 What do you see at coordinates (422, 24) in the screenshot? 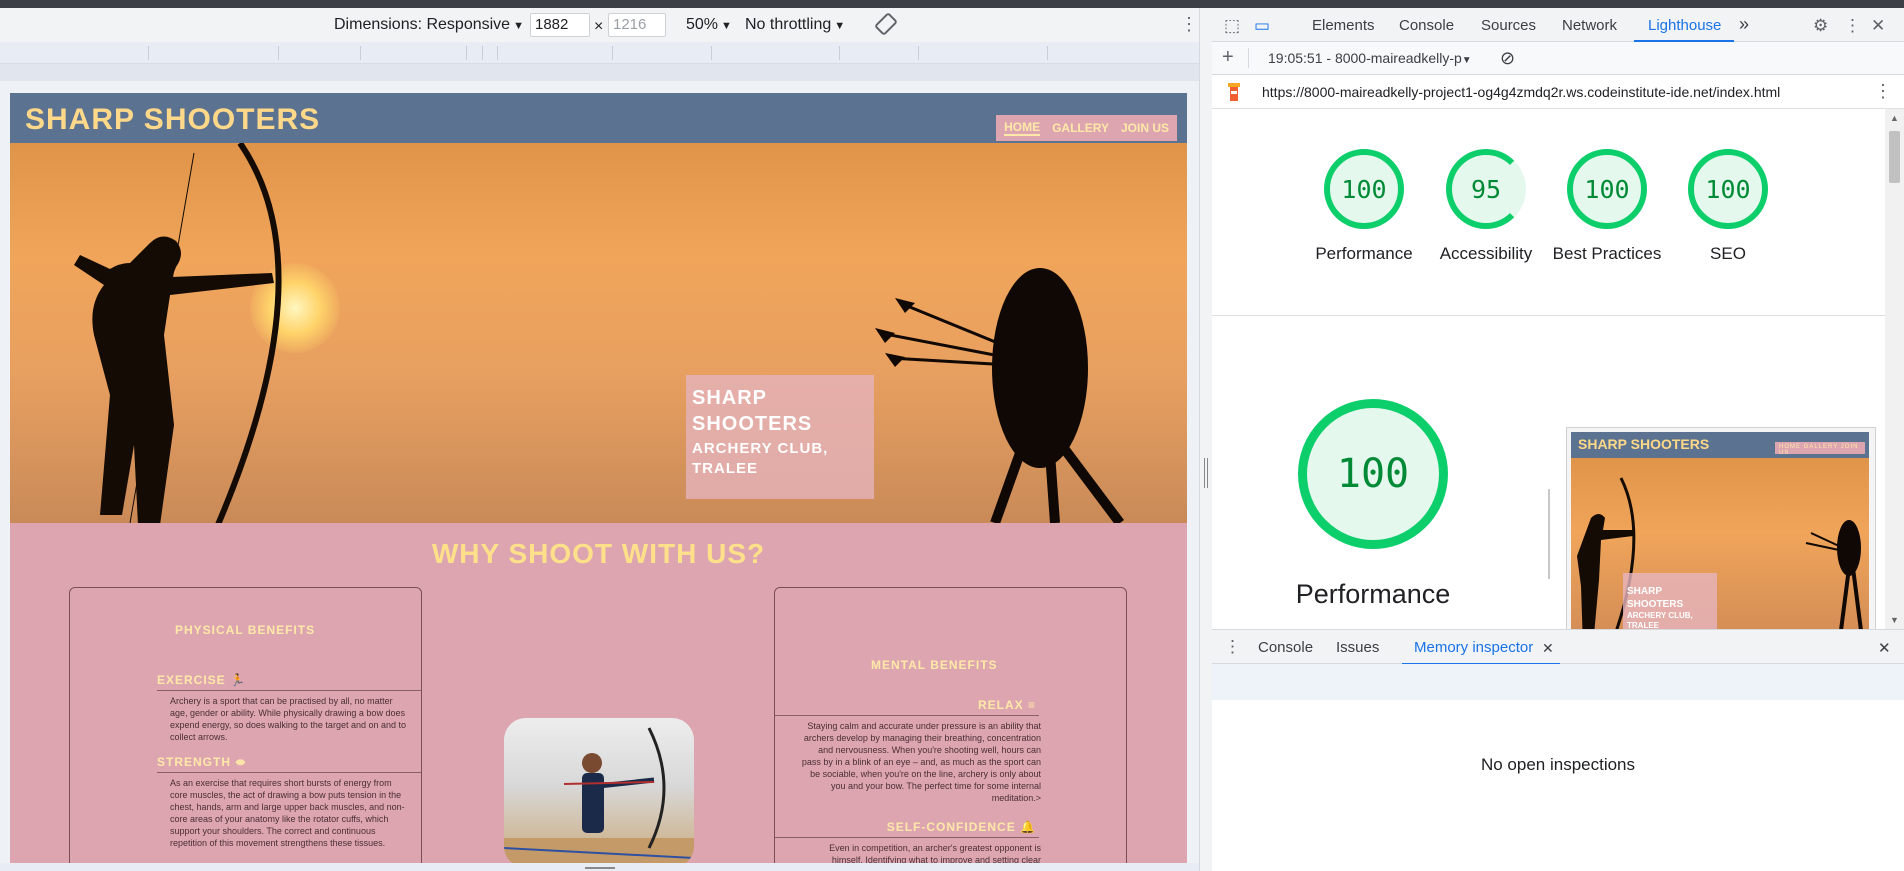
I see `dimensions-label: Dimensions: Responsive` at bounding box center [422, 24].